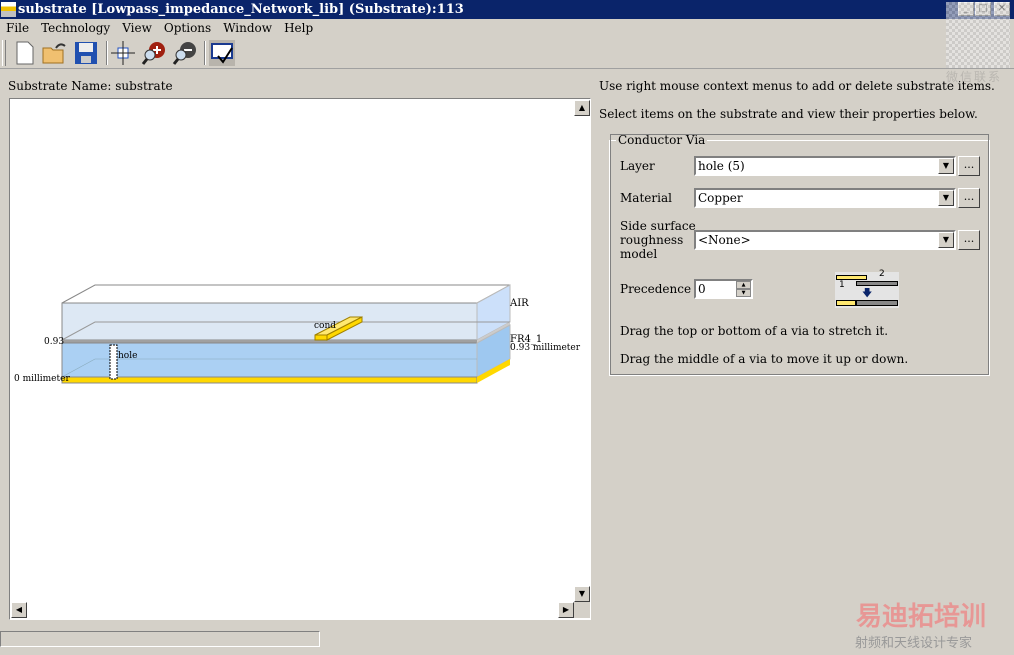 The height and width of the screenshot is (655, 1014). Describe the element at coordinates (137, 28) in the screenshot. I see `menu-view: View` at that location.